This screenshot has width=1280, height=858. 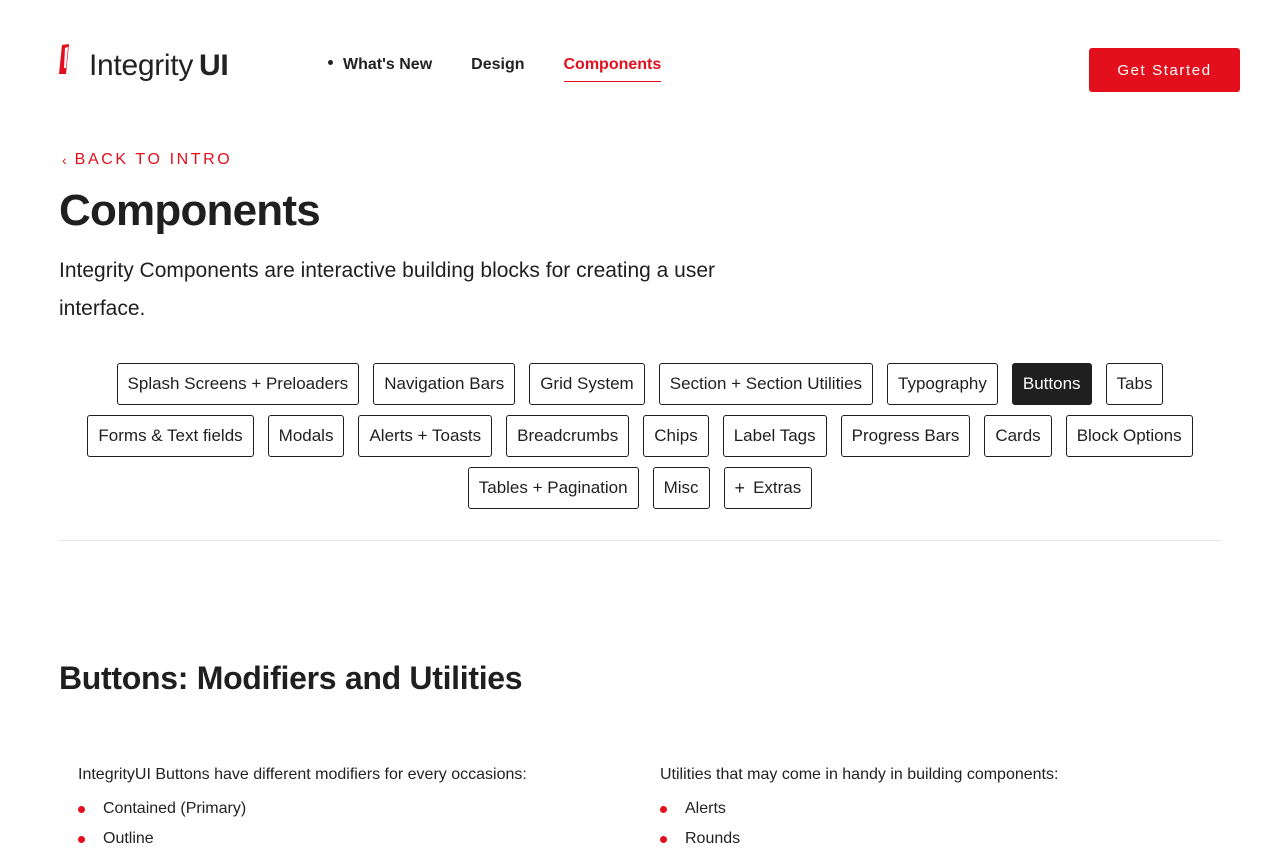 I want to click on chip-typography: Typography, so click(x=942, y=384).